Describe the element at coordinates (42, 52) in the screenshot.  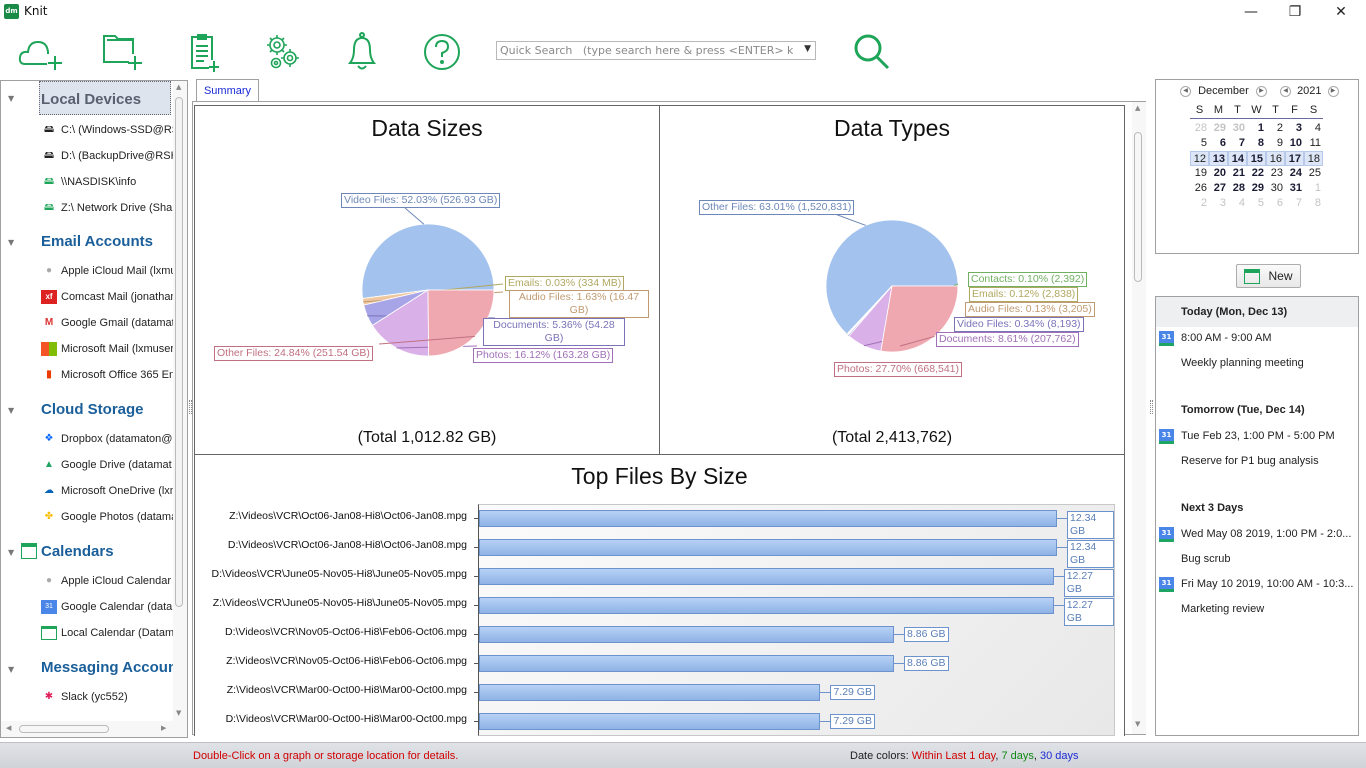
I see `add-cloud-button` at that location.